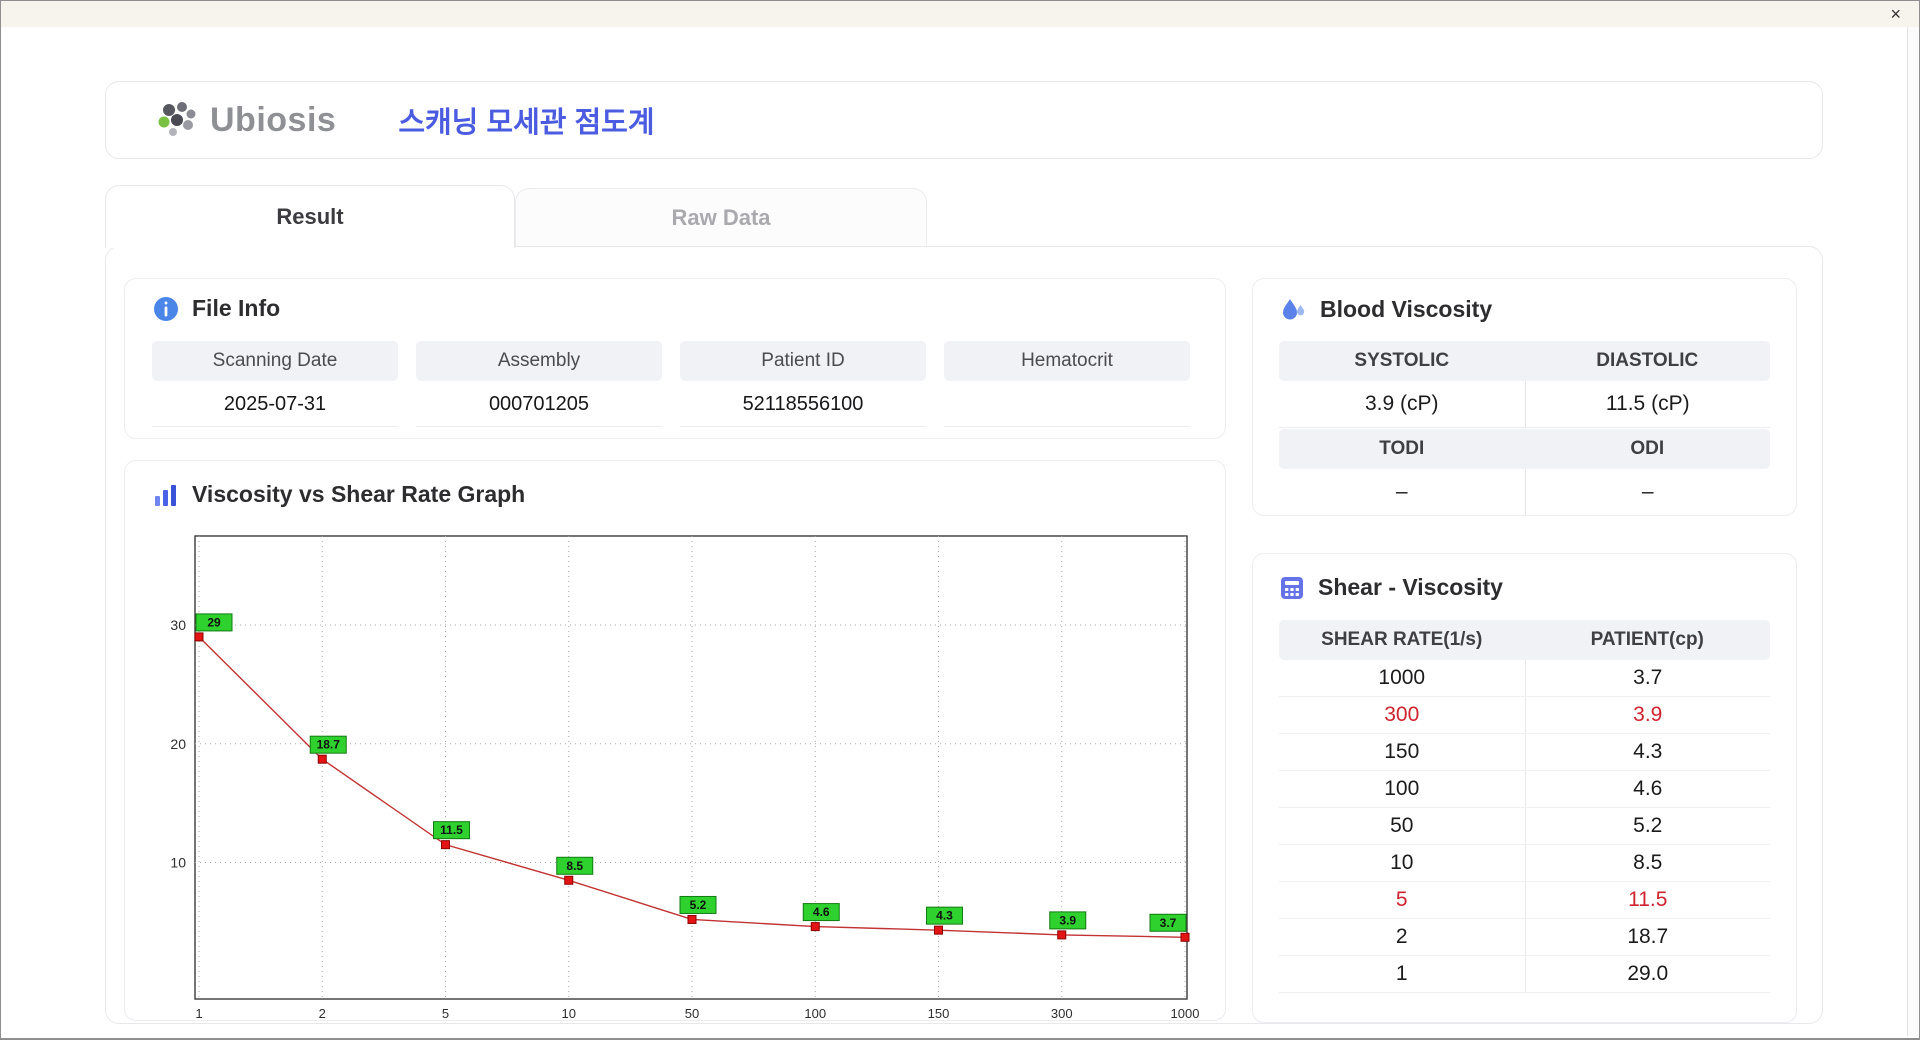  I want to click on table-row: 5 11.5, so click(1524, 900).